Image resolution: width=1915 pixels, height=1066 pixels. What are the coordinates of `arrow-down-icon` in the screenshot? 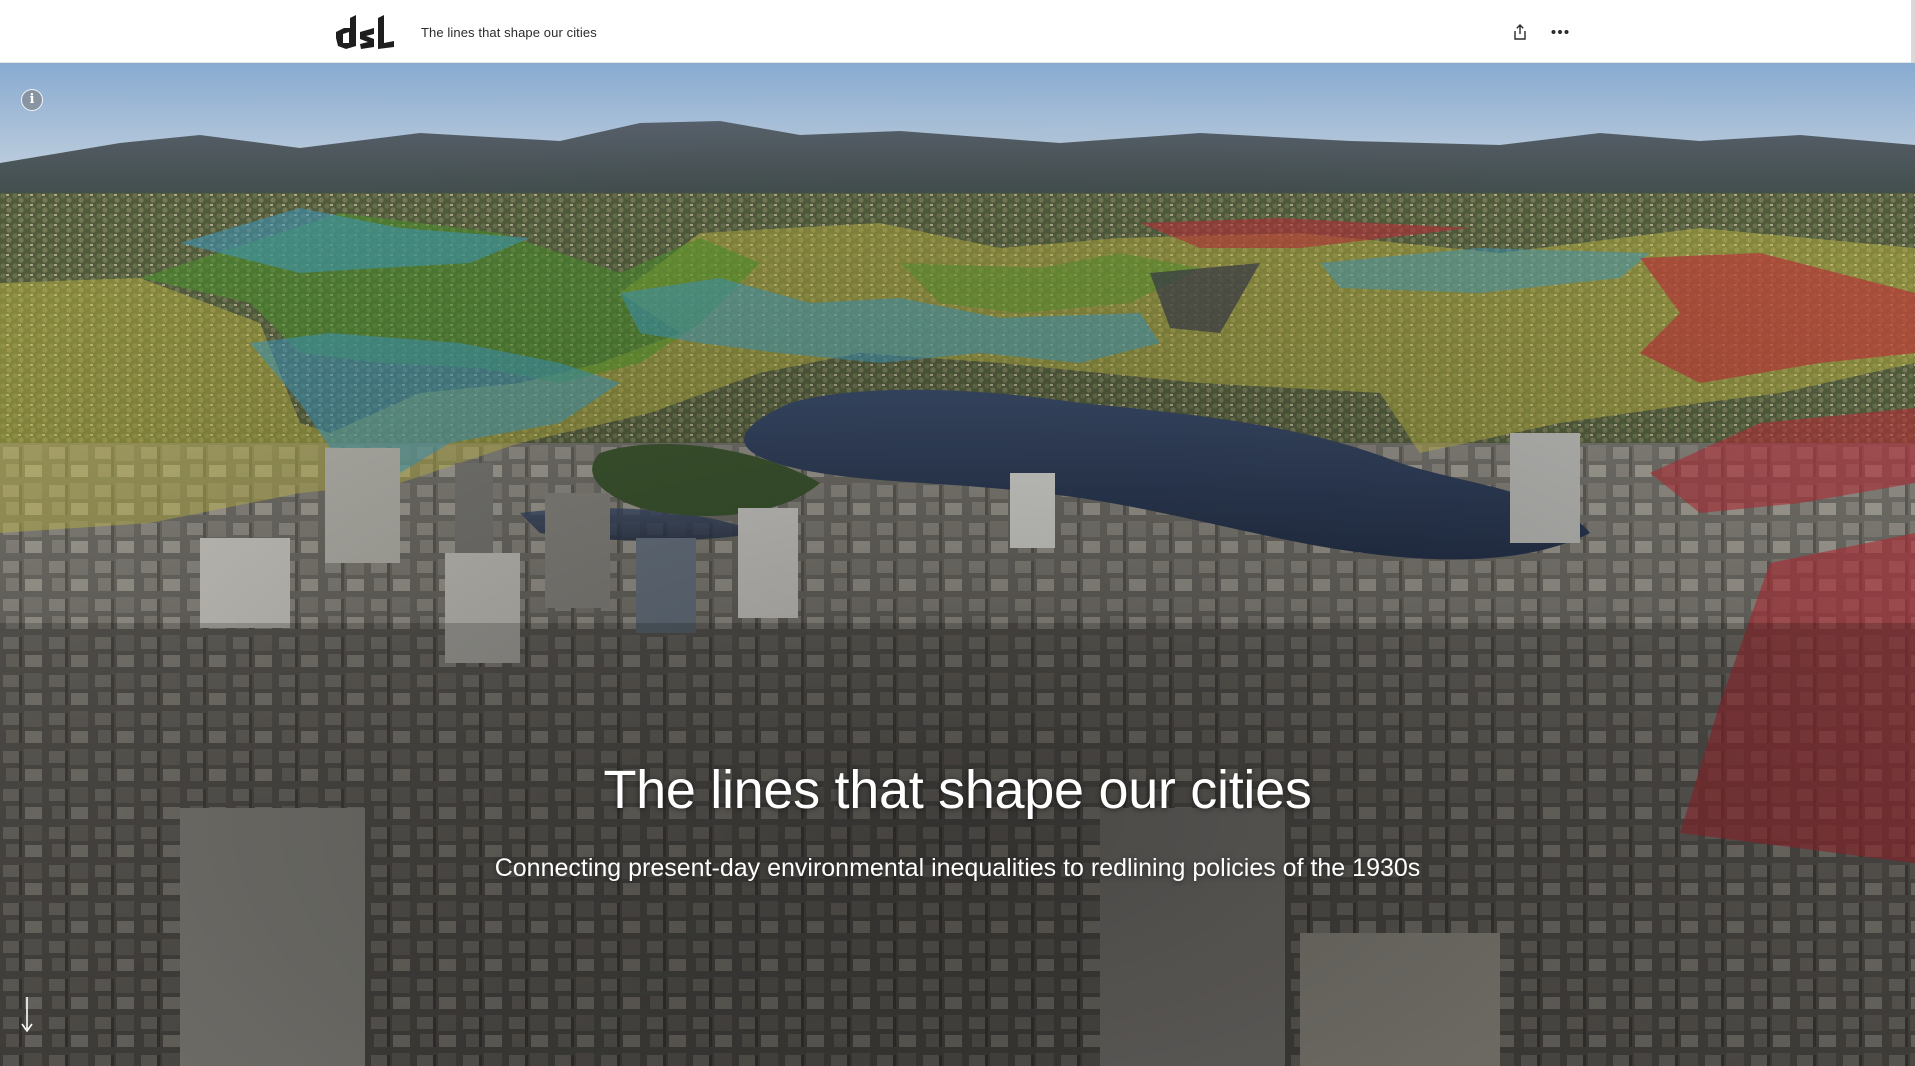 It's located at (27, 1015).